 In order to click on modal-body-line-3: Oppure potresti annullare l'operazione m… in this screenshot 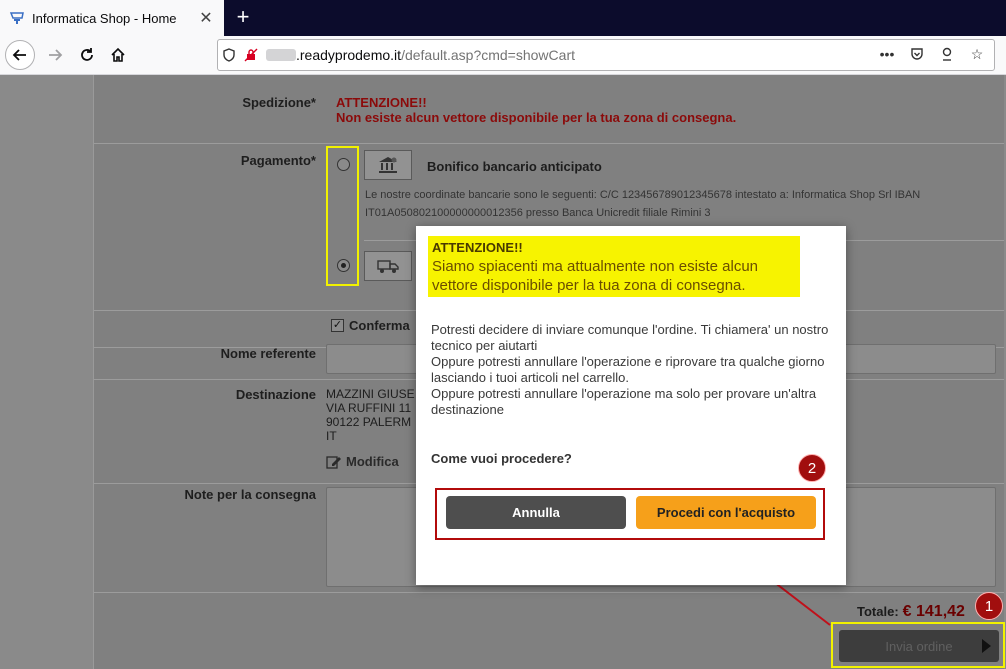, I will do `click(624, 401)`.